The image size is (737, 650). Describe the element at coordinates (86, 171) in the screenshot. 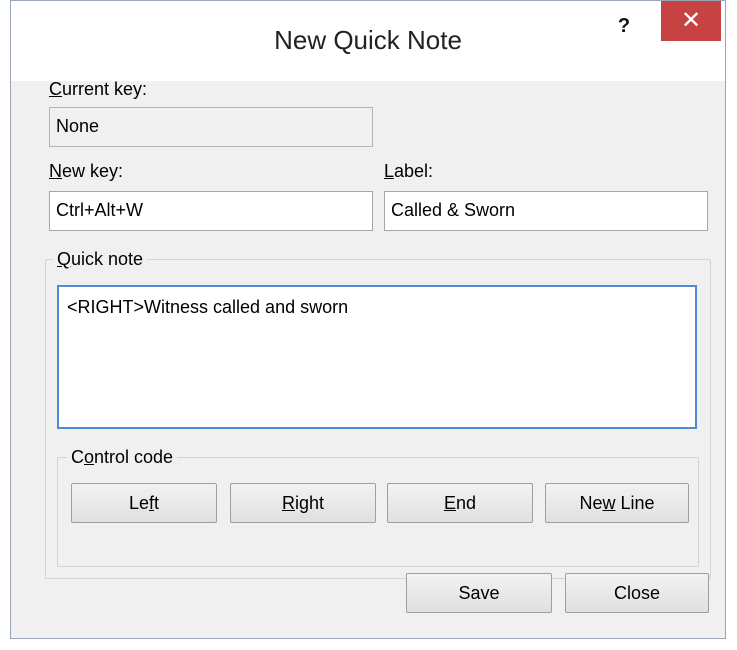

I see `new-key-label: New key:` at that location.